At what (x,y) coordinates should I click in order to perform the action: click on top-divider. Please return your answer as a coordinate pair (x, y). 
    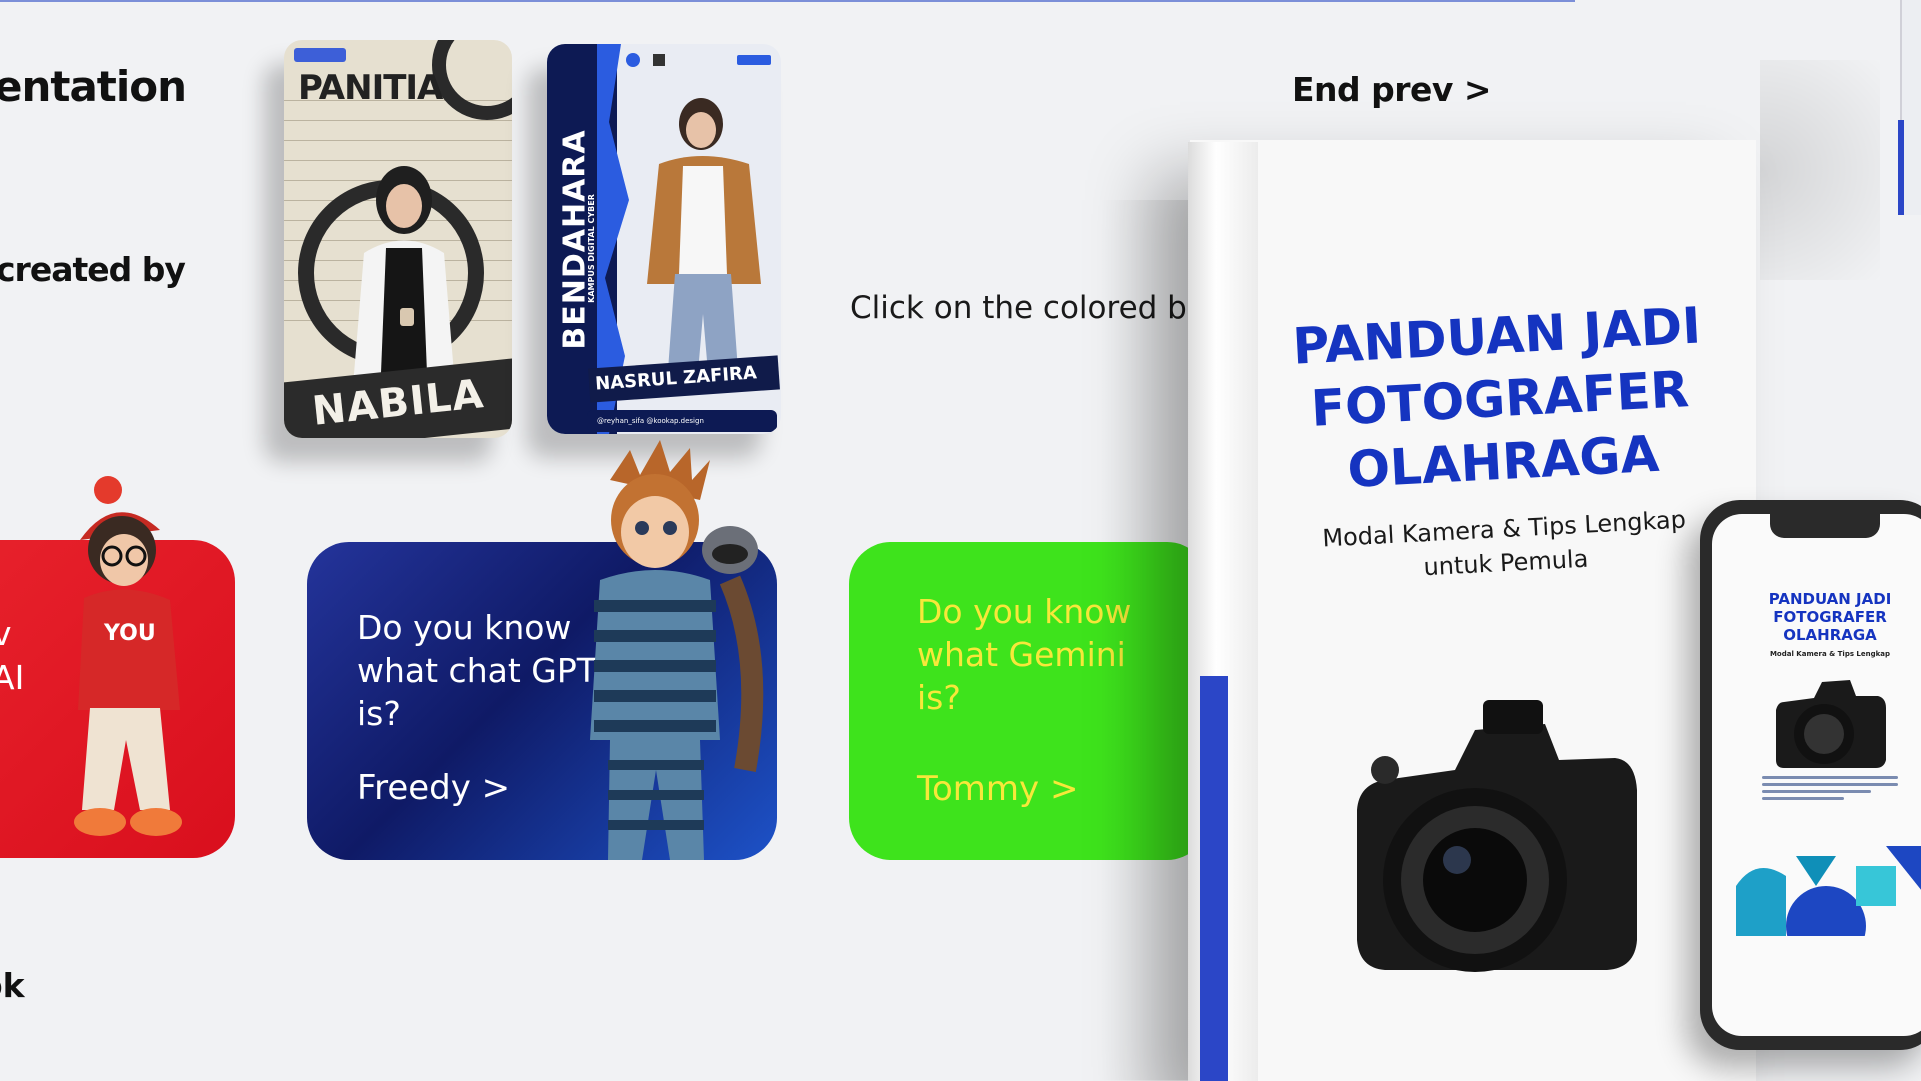
    Looking at the image, I should click on (787, 1).